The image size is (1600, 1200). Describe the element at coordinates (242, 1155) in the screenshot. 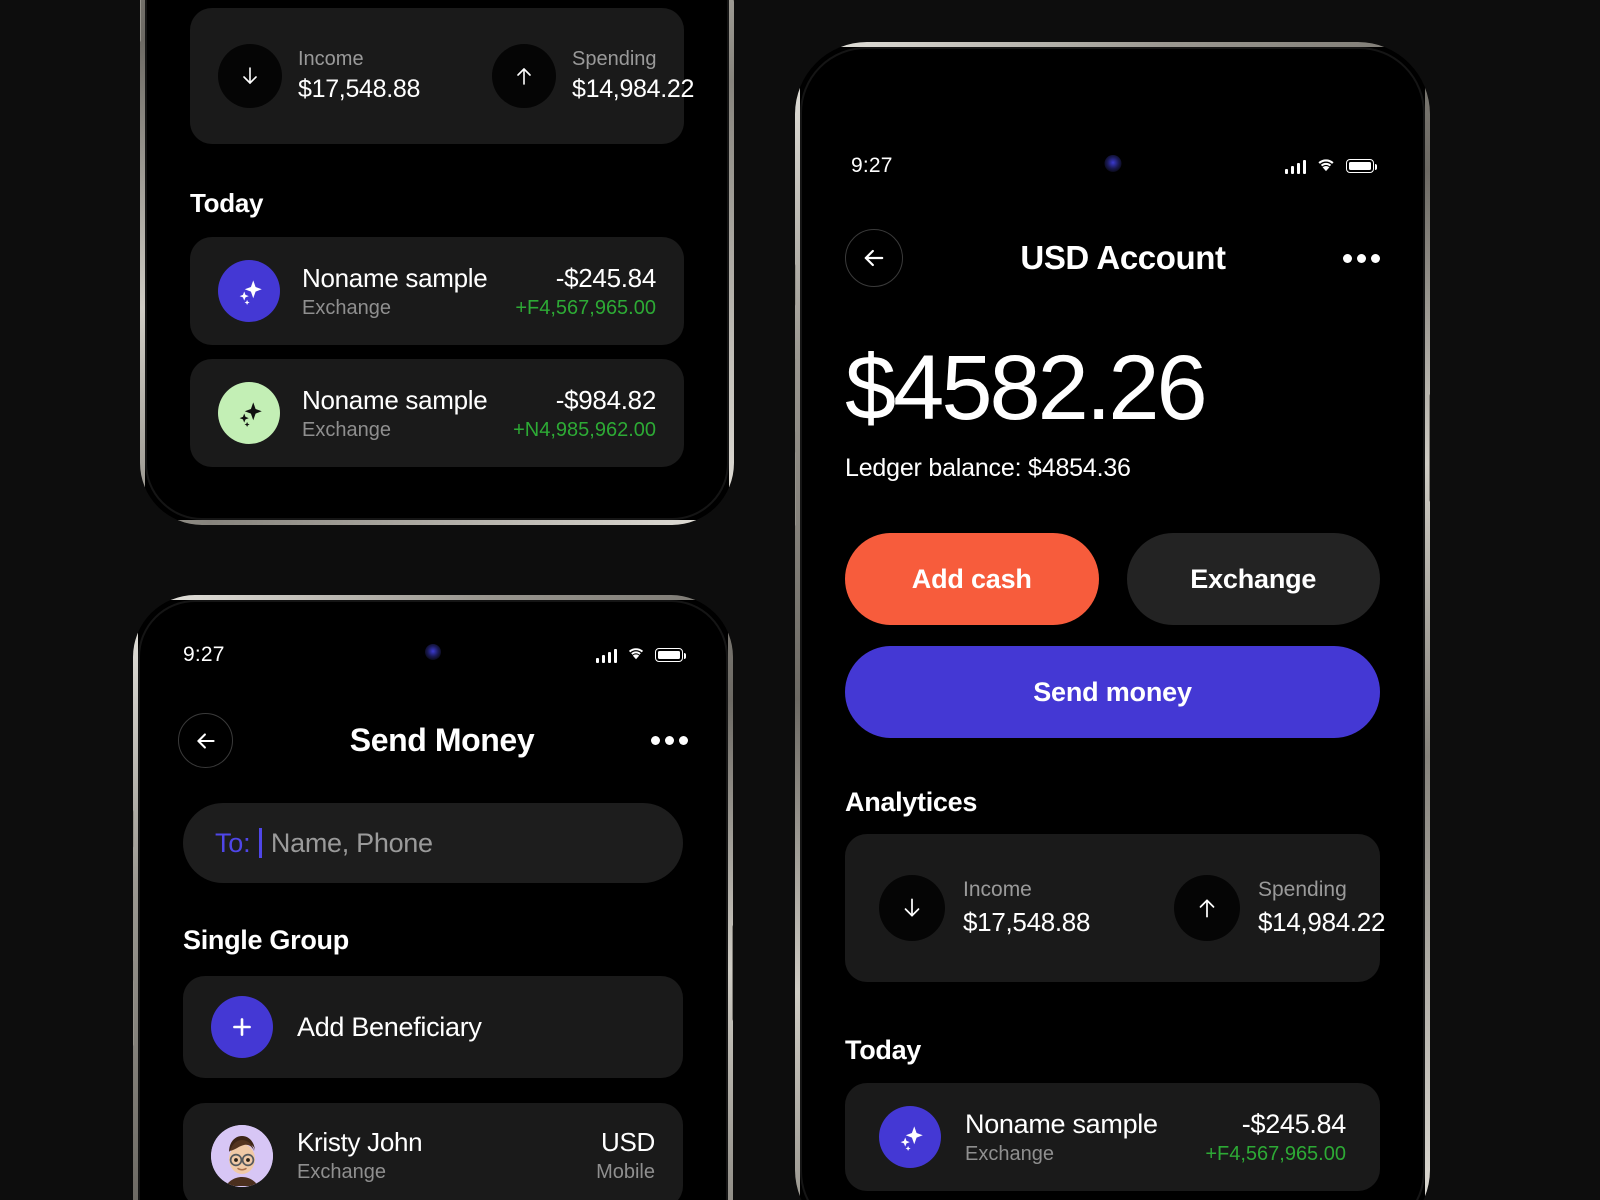

I see `memoji-avatar` at that location.